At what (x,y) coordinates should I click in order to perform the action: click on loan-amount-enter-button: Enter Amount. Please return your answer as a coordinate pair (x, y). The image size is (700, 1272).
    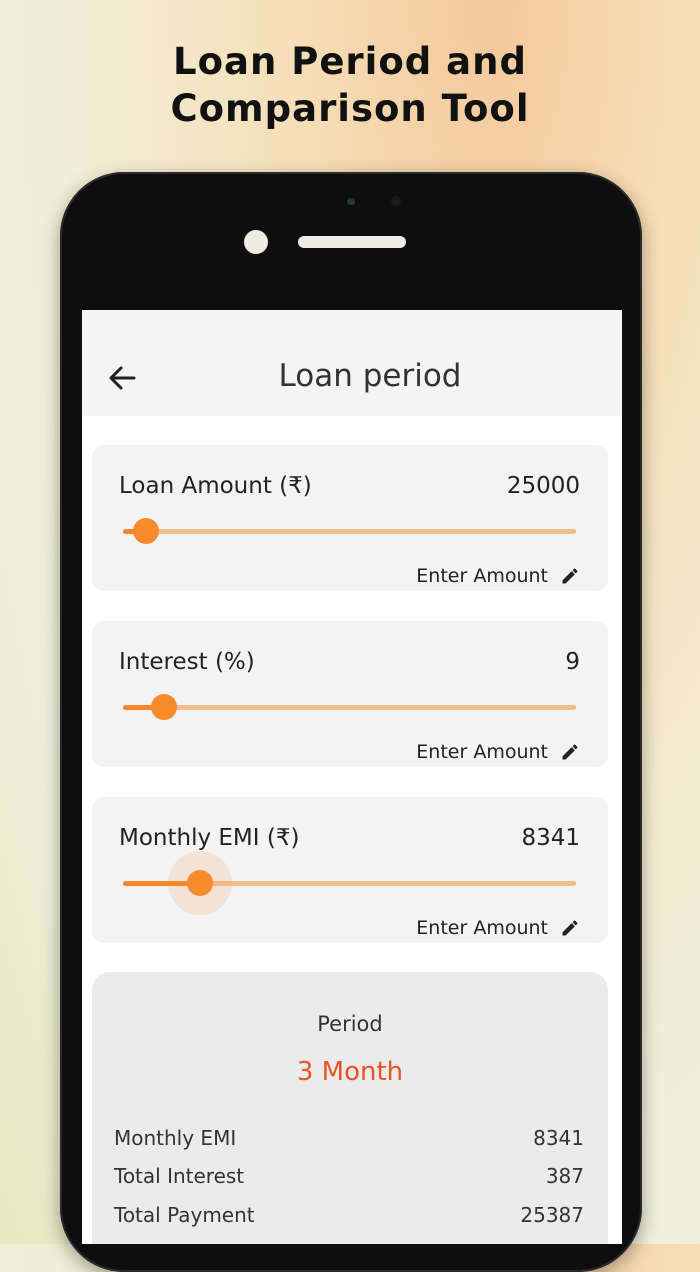
    Looking at the image, I should click on (498, 576).